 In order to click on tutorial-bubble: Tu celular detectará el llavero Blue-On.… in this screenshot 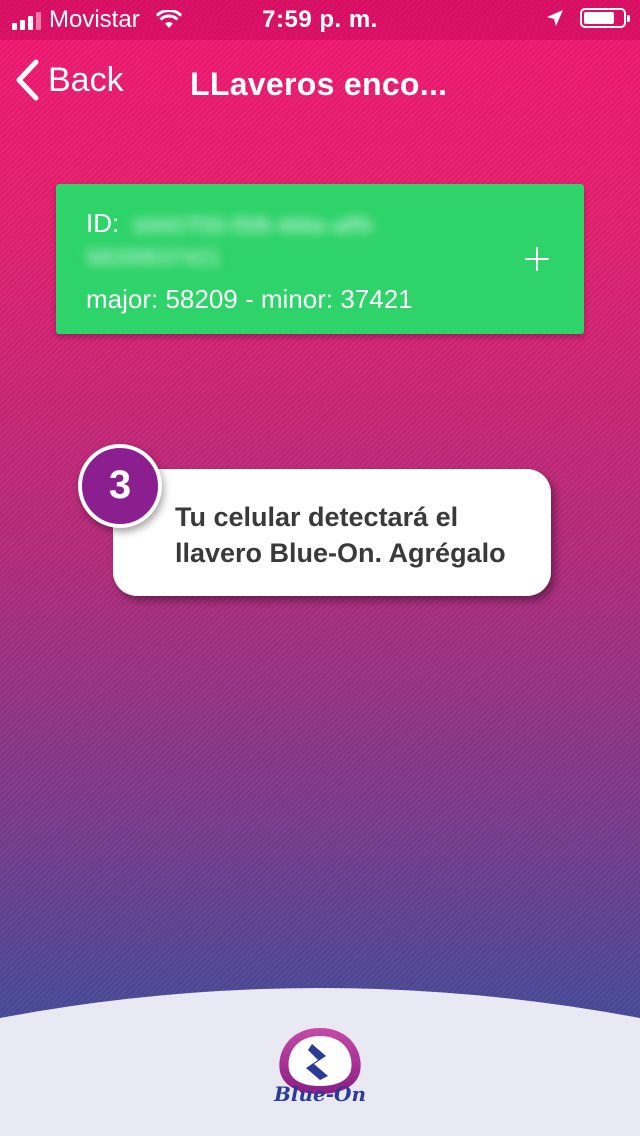, I will do `click(332, 532)`.